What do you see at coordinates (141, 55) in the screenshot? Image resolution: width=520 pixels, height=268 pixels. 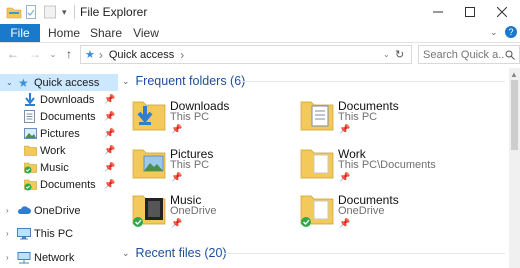 I see `breadcrumb-quick-access: Quick access` at bounding box center [141, 55].